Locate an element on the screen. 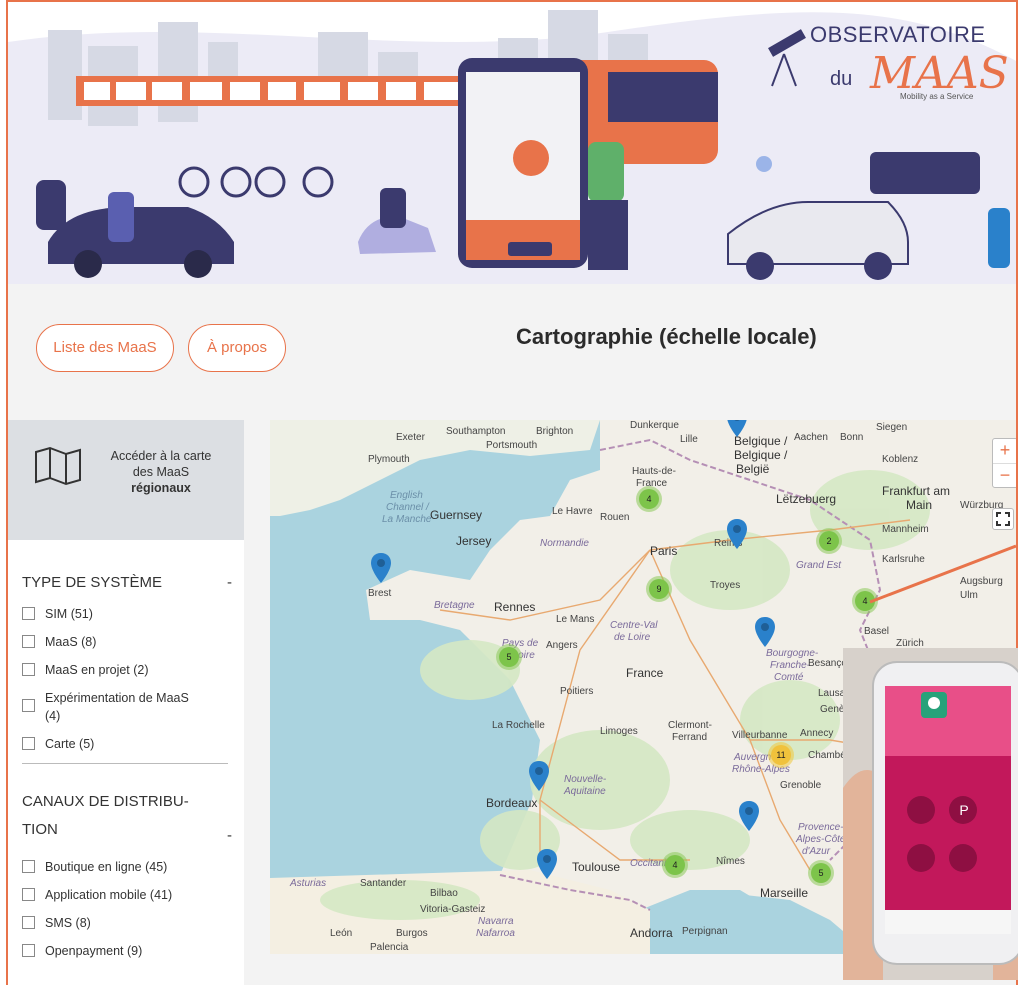 The image size is (1018, 985). map-label: Asturias is located at coordinates (308, 883).